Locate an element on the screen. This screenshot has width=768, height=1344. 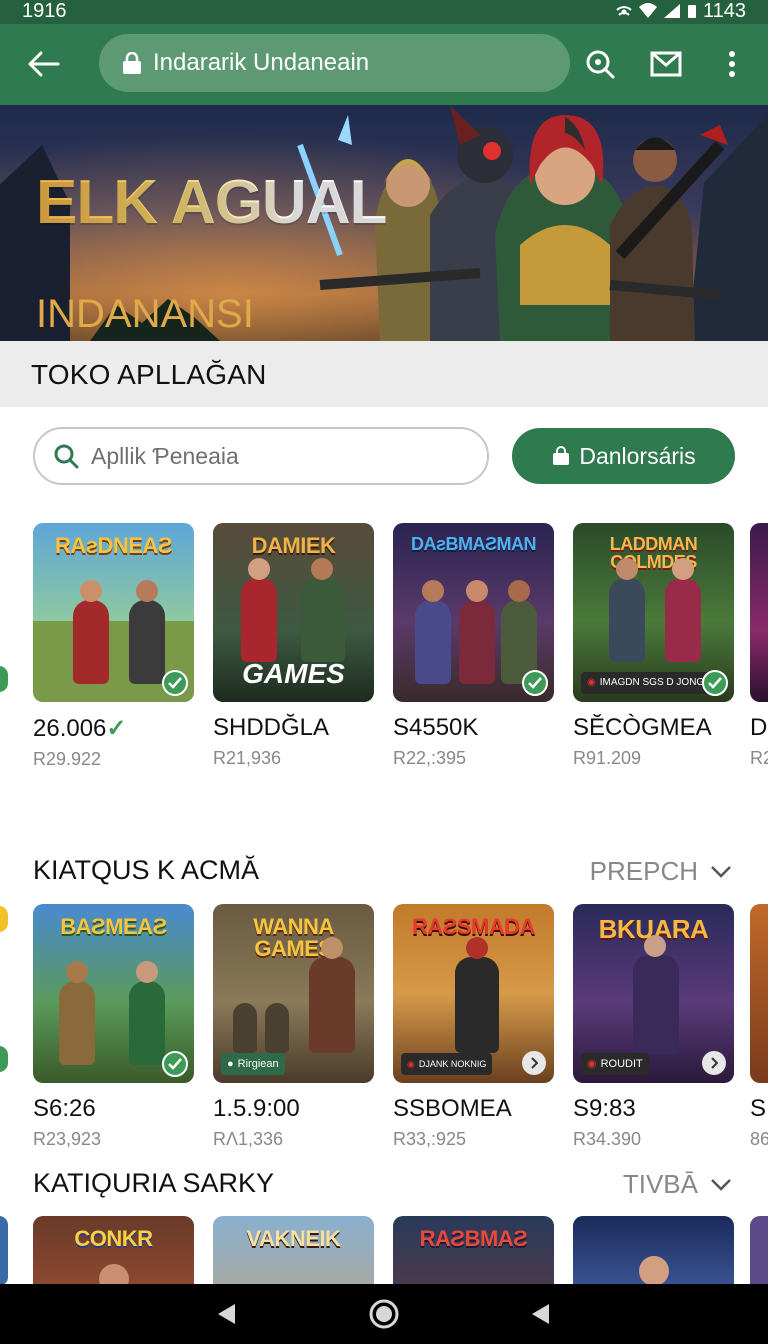
game-price: R29.922 is located at coordinates (67, 759).